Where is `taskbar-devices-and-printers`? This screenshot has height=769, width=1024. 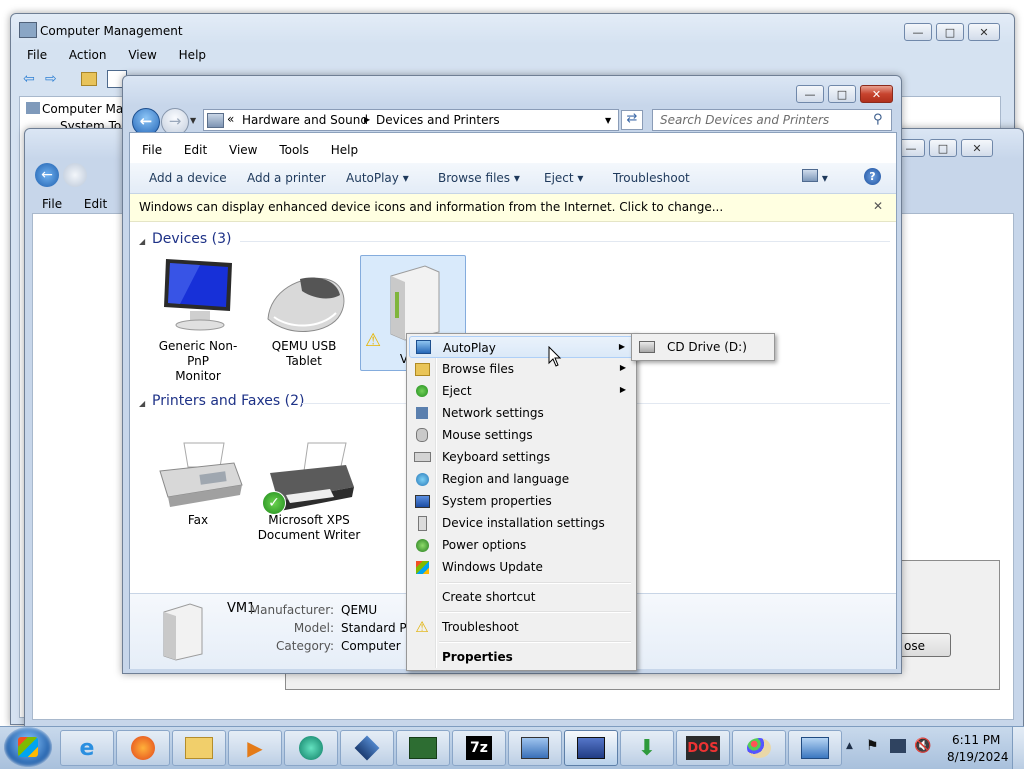
taskbar-devices-and-printers is located at coordinates (591, 748).